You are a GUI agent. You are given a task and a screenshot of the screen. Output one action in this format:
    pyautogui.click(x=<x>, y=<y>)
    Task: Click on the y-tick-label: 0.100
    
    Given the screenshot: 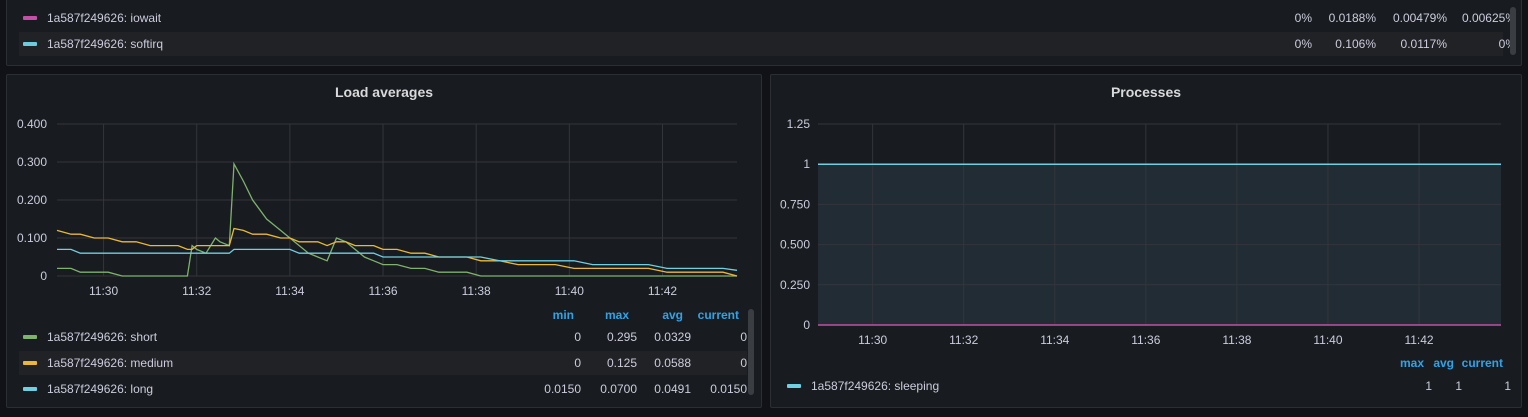 What is the action you would take?
    pyautogui.click(x=32, y=238)
    